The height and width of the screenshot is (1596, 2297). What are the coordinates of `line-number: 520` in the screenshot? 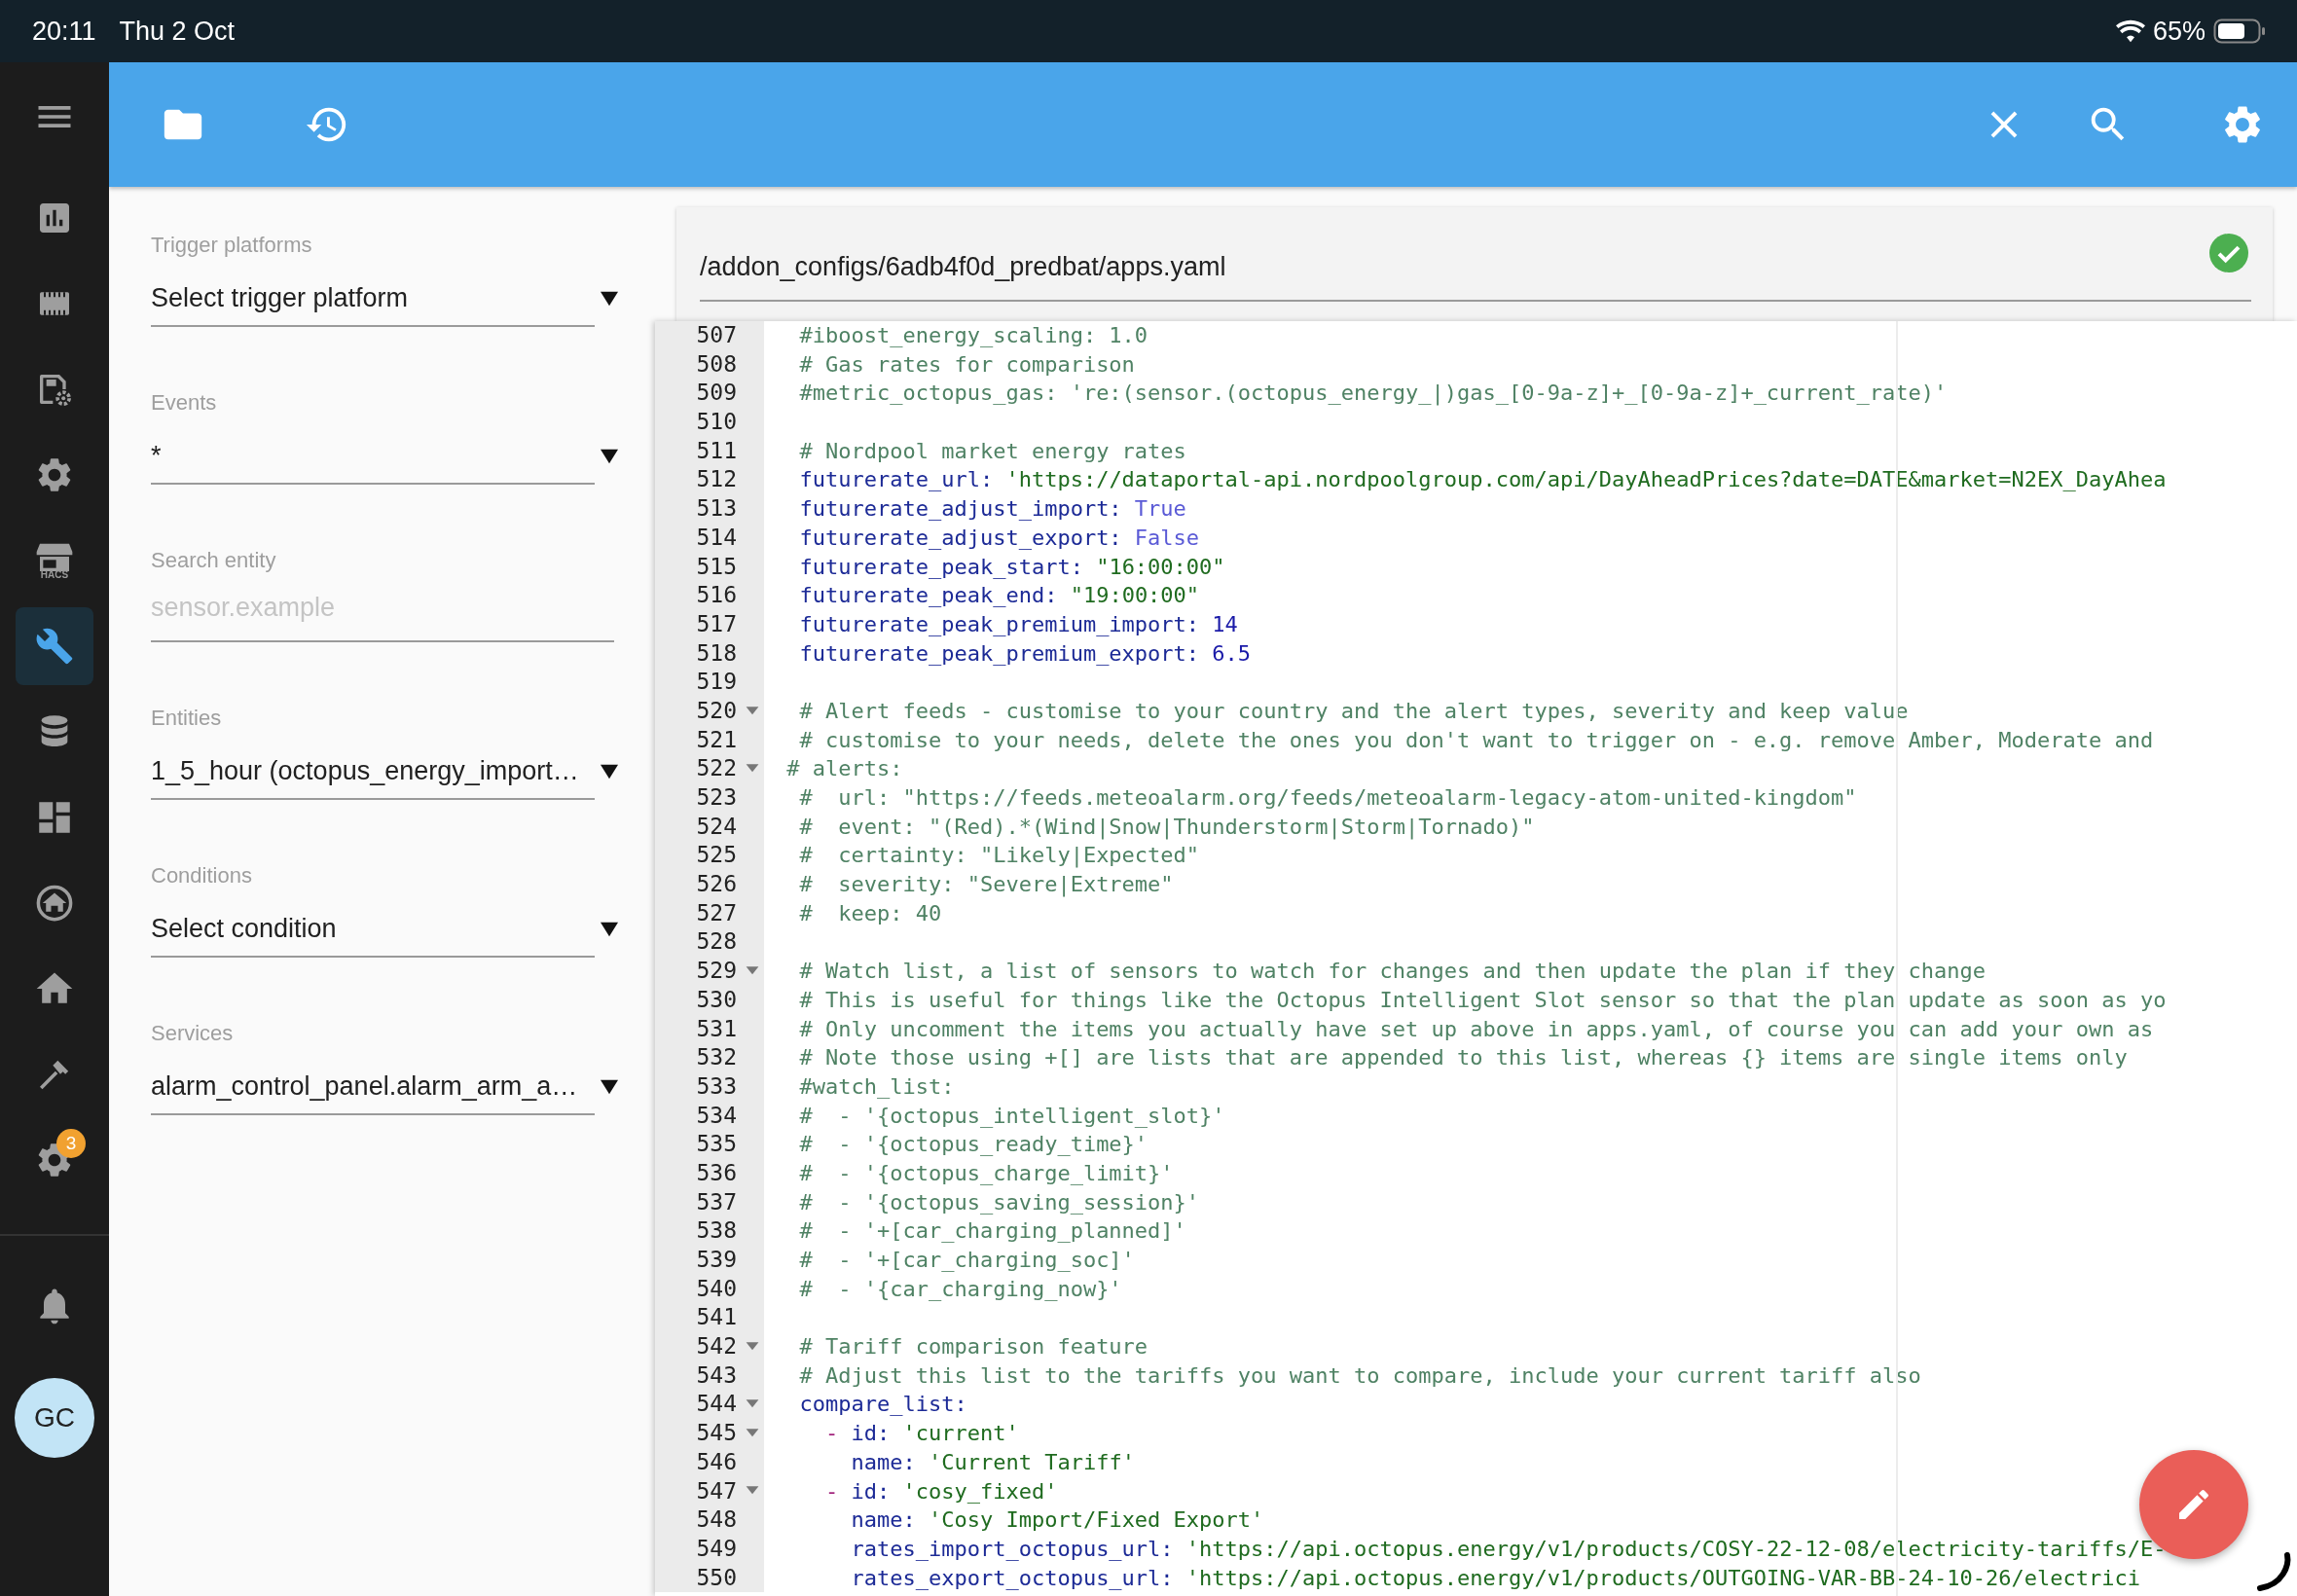 It's located at (716, 711).